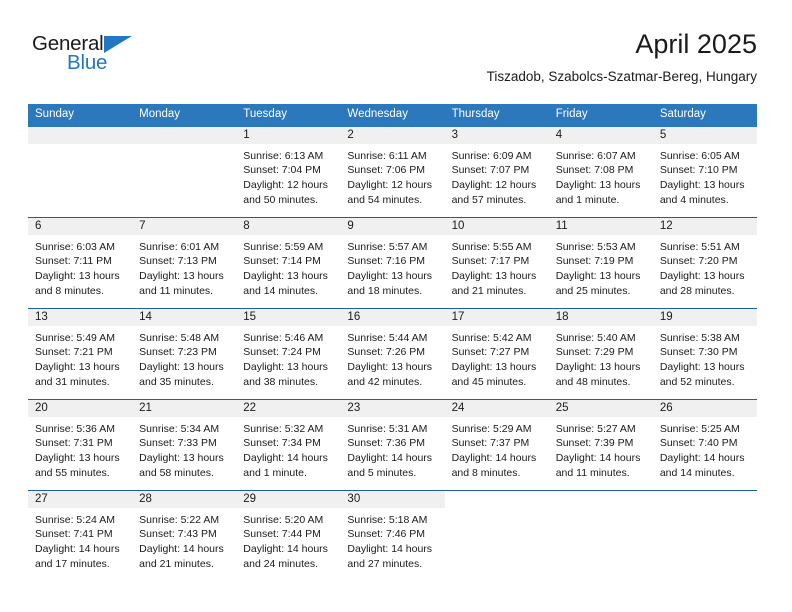 The height and width of the screenshot is (612, 792). What do you see at coordinates (491, 155) in the screenshot?
I see `sunrise-text: Sunrise: 6:09 AM` at bounding box center [491, 155].